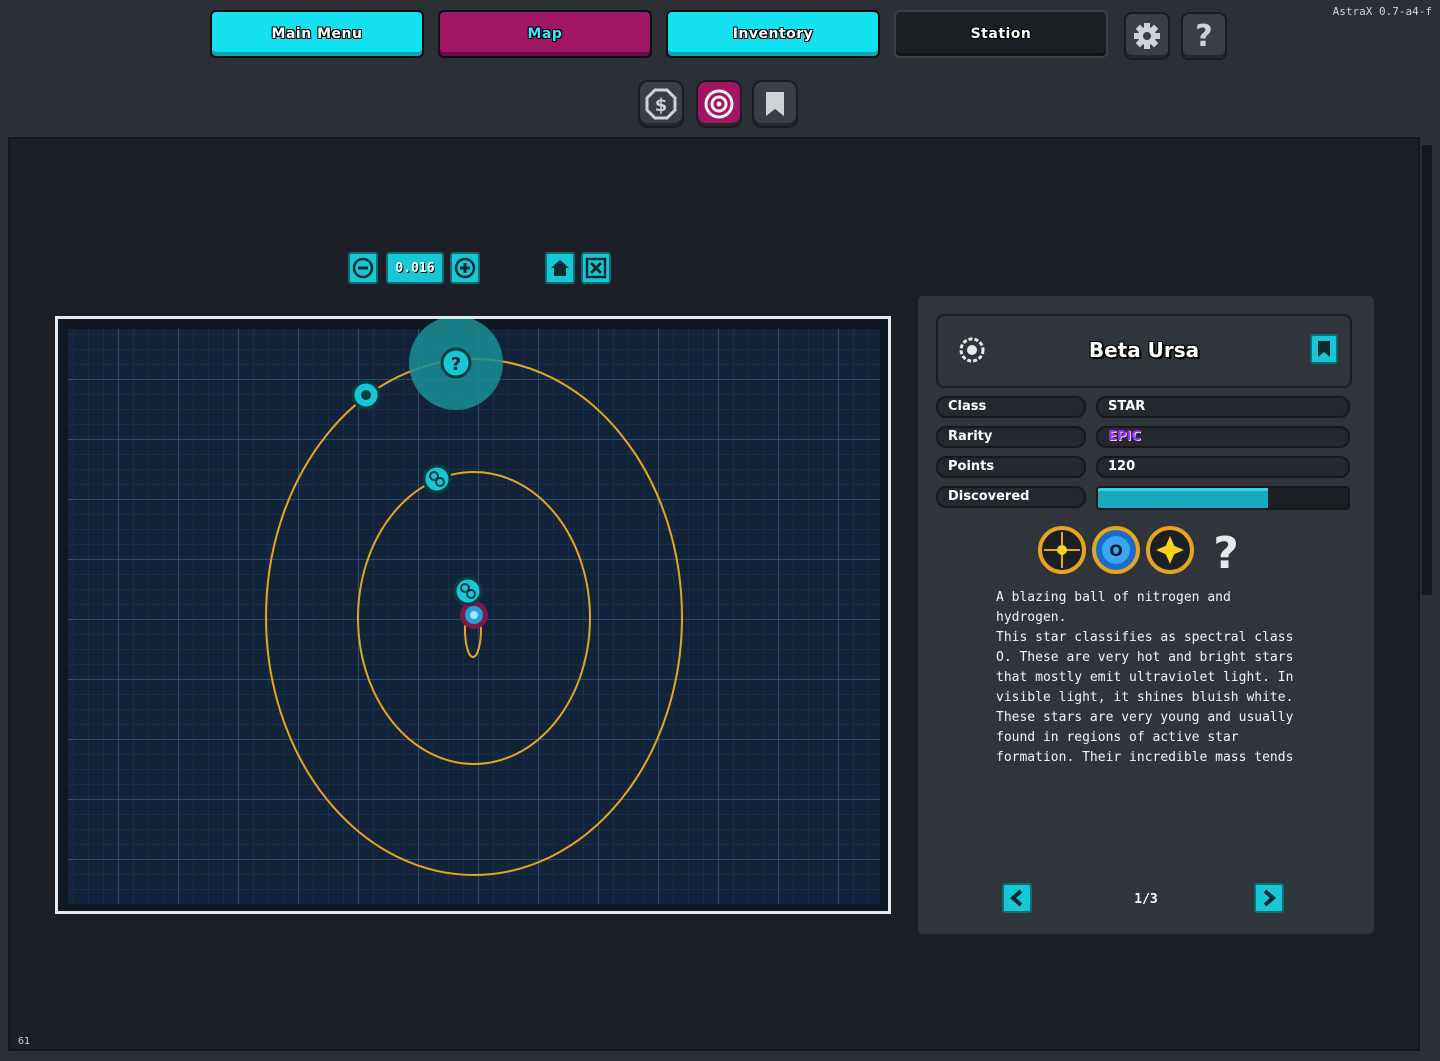  I want to click on tab-main-menu: Main Menu, so click(317, 34).